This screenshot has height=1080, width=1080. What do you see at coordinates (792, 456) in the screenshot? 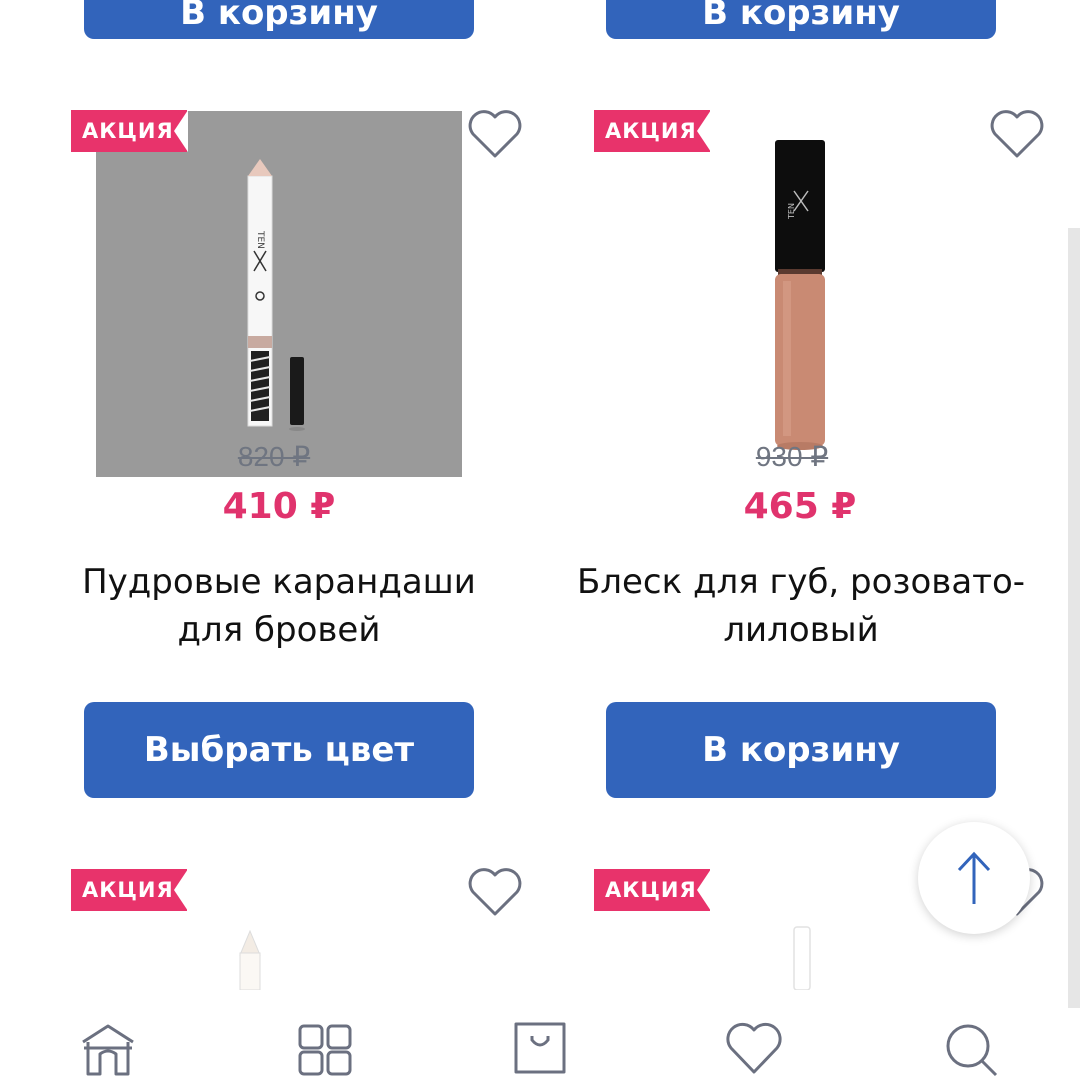
I see `old-price: 930 ₽` at bounding box center [792, 456].